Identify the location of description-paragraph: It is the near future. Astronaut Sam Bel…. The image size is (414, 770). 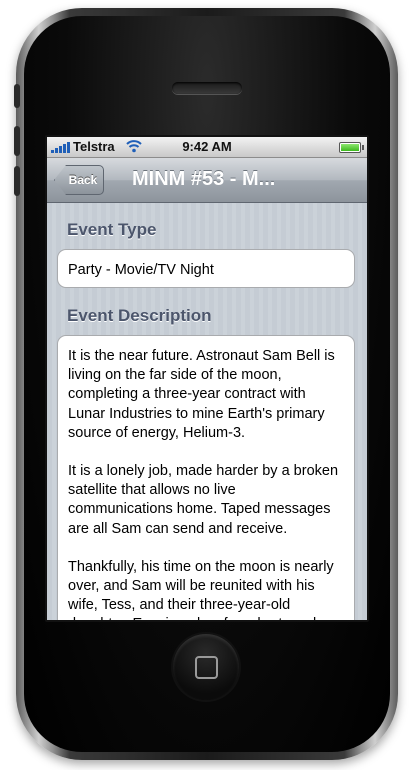
(201, 394).